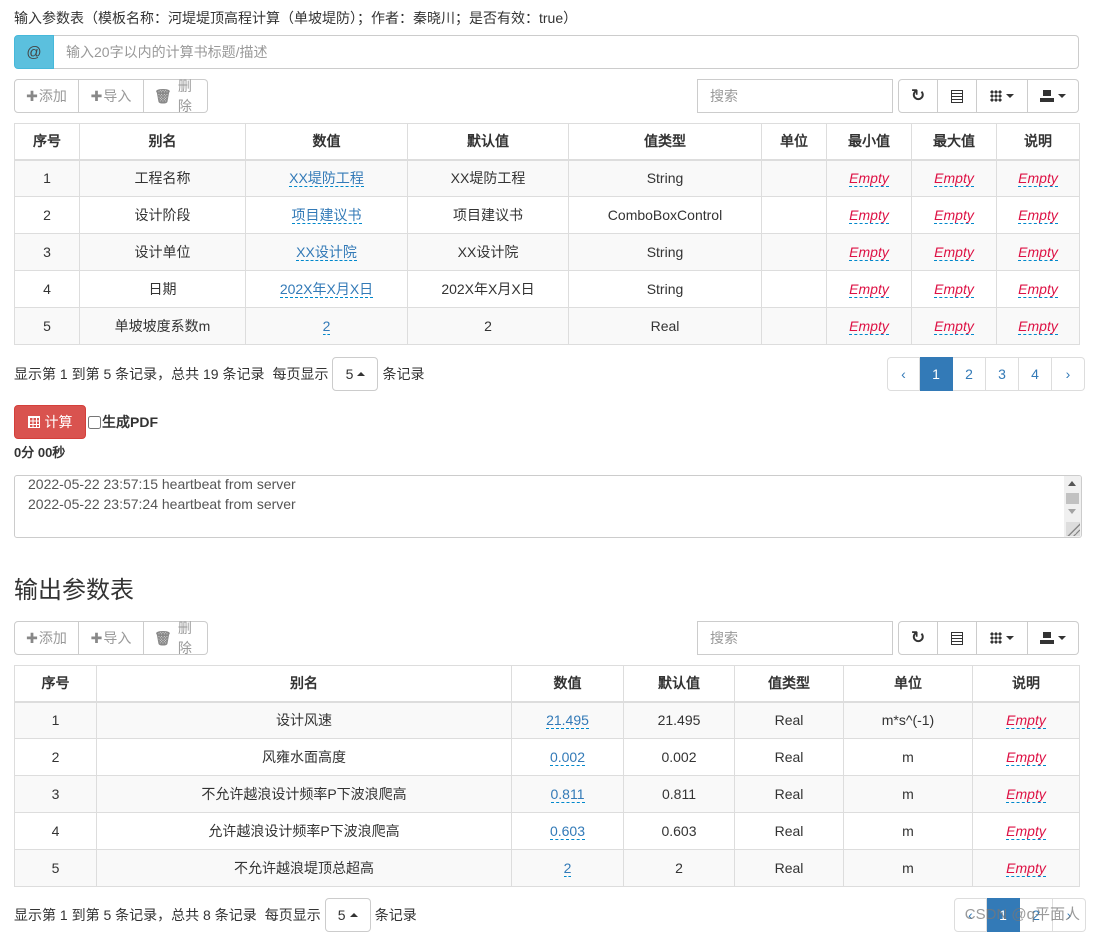 The width and height of the screenshot is (1094, 935). Describe the element at coordinates (567, 794) in the screenshot. I see `editable-value: 0.811` at that location.